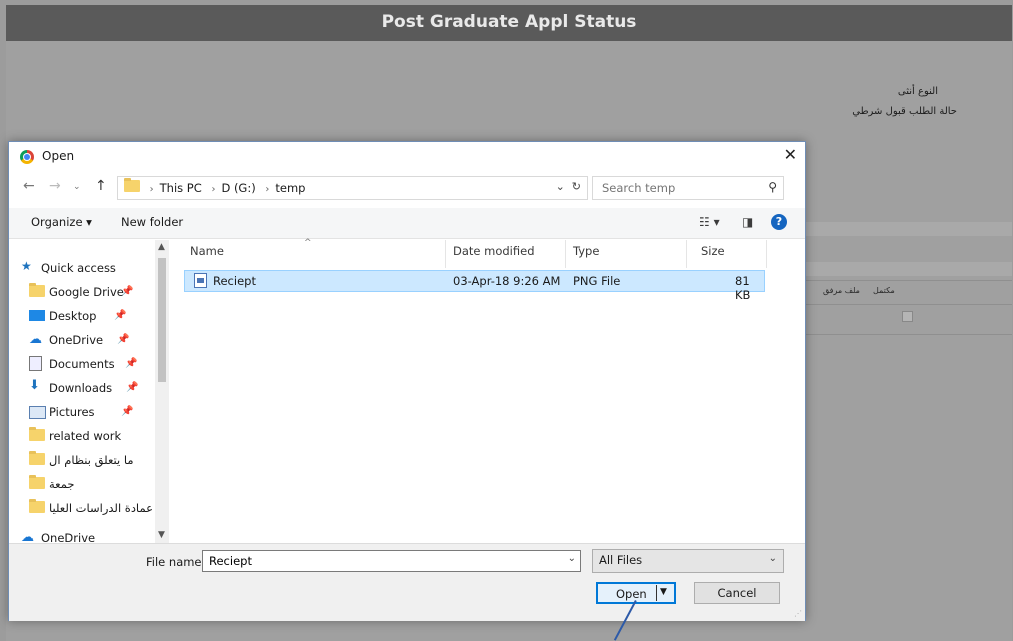 This screenshot has width=1013, height=641. I want to click on request-status-label: حالة الطلب قبول شرطي, so click(904, 111).